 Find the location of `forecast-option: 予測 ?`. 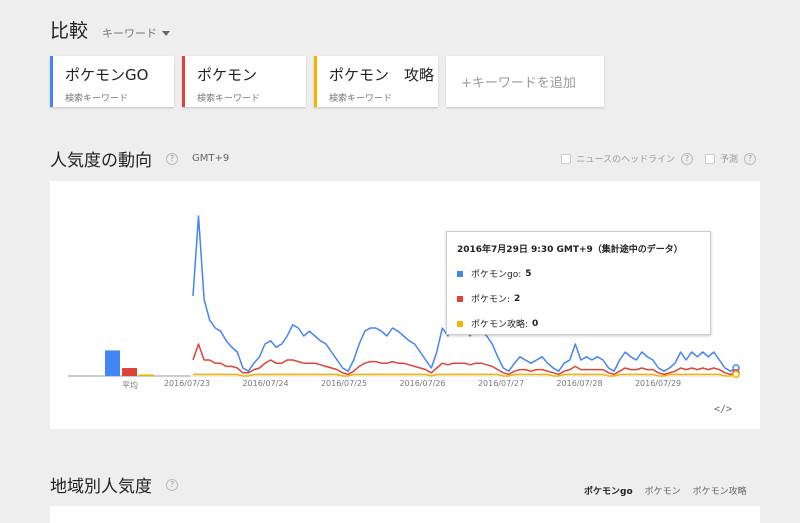

forecast-option: 予測 ? is located at coordinates (730, 158).